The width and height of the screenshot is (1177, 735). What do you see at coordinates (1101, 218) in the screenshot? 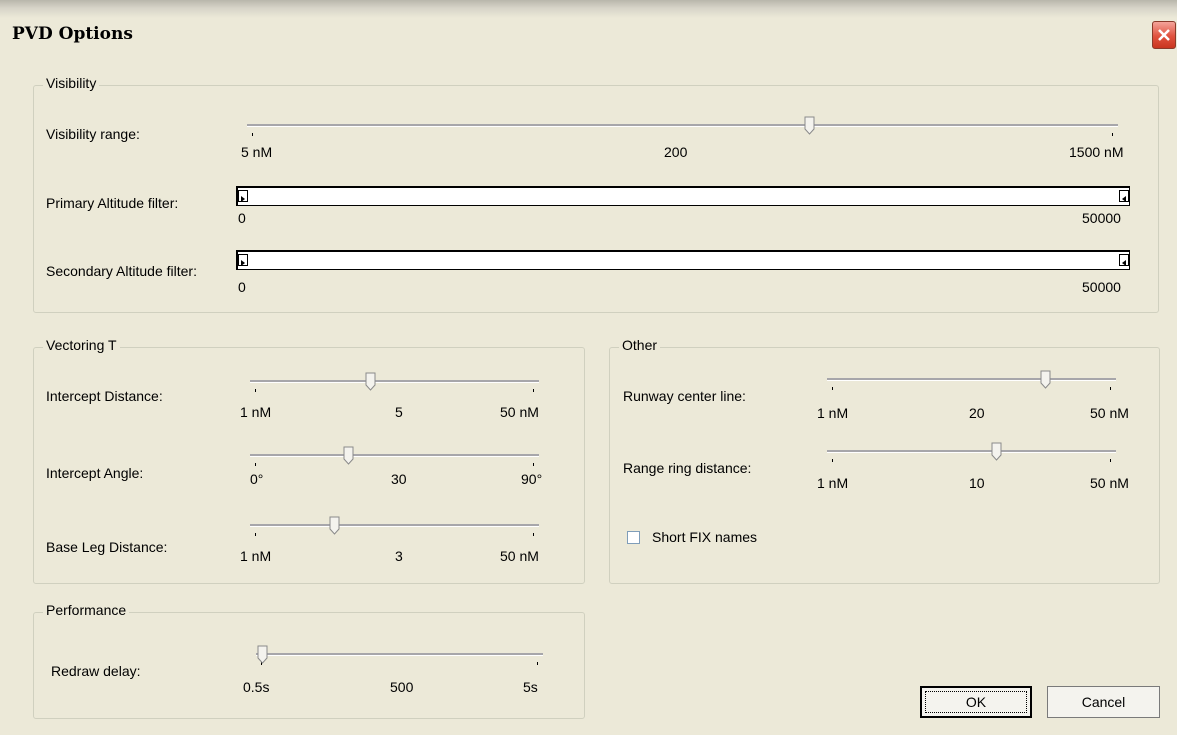
I see `primary-altitude-max-label: 50000` at bounding box center [1101, 218].